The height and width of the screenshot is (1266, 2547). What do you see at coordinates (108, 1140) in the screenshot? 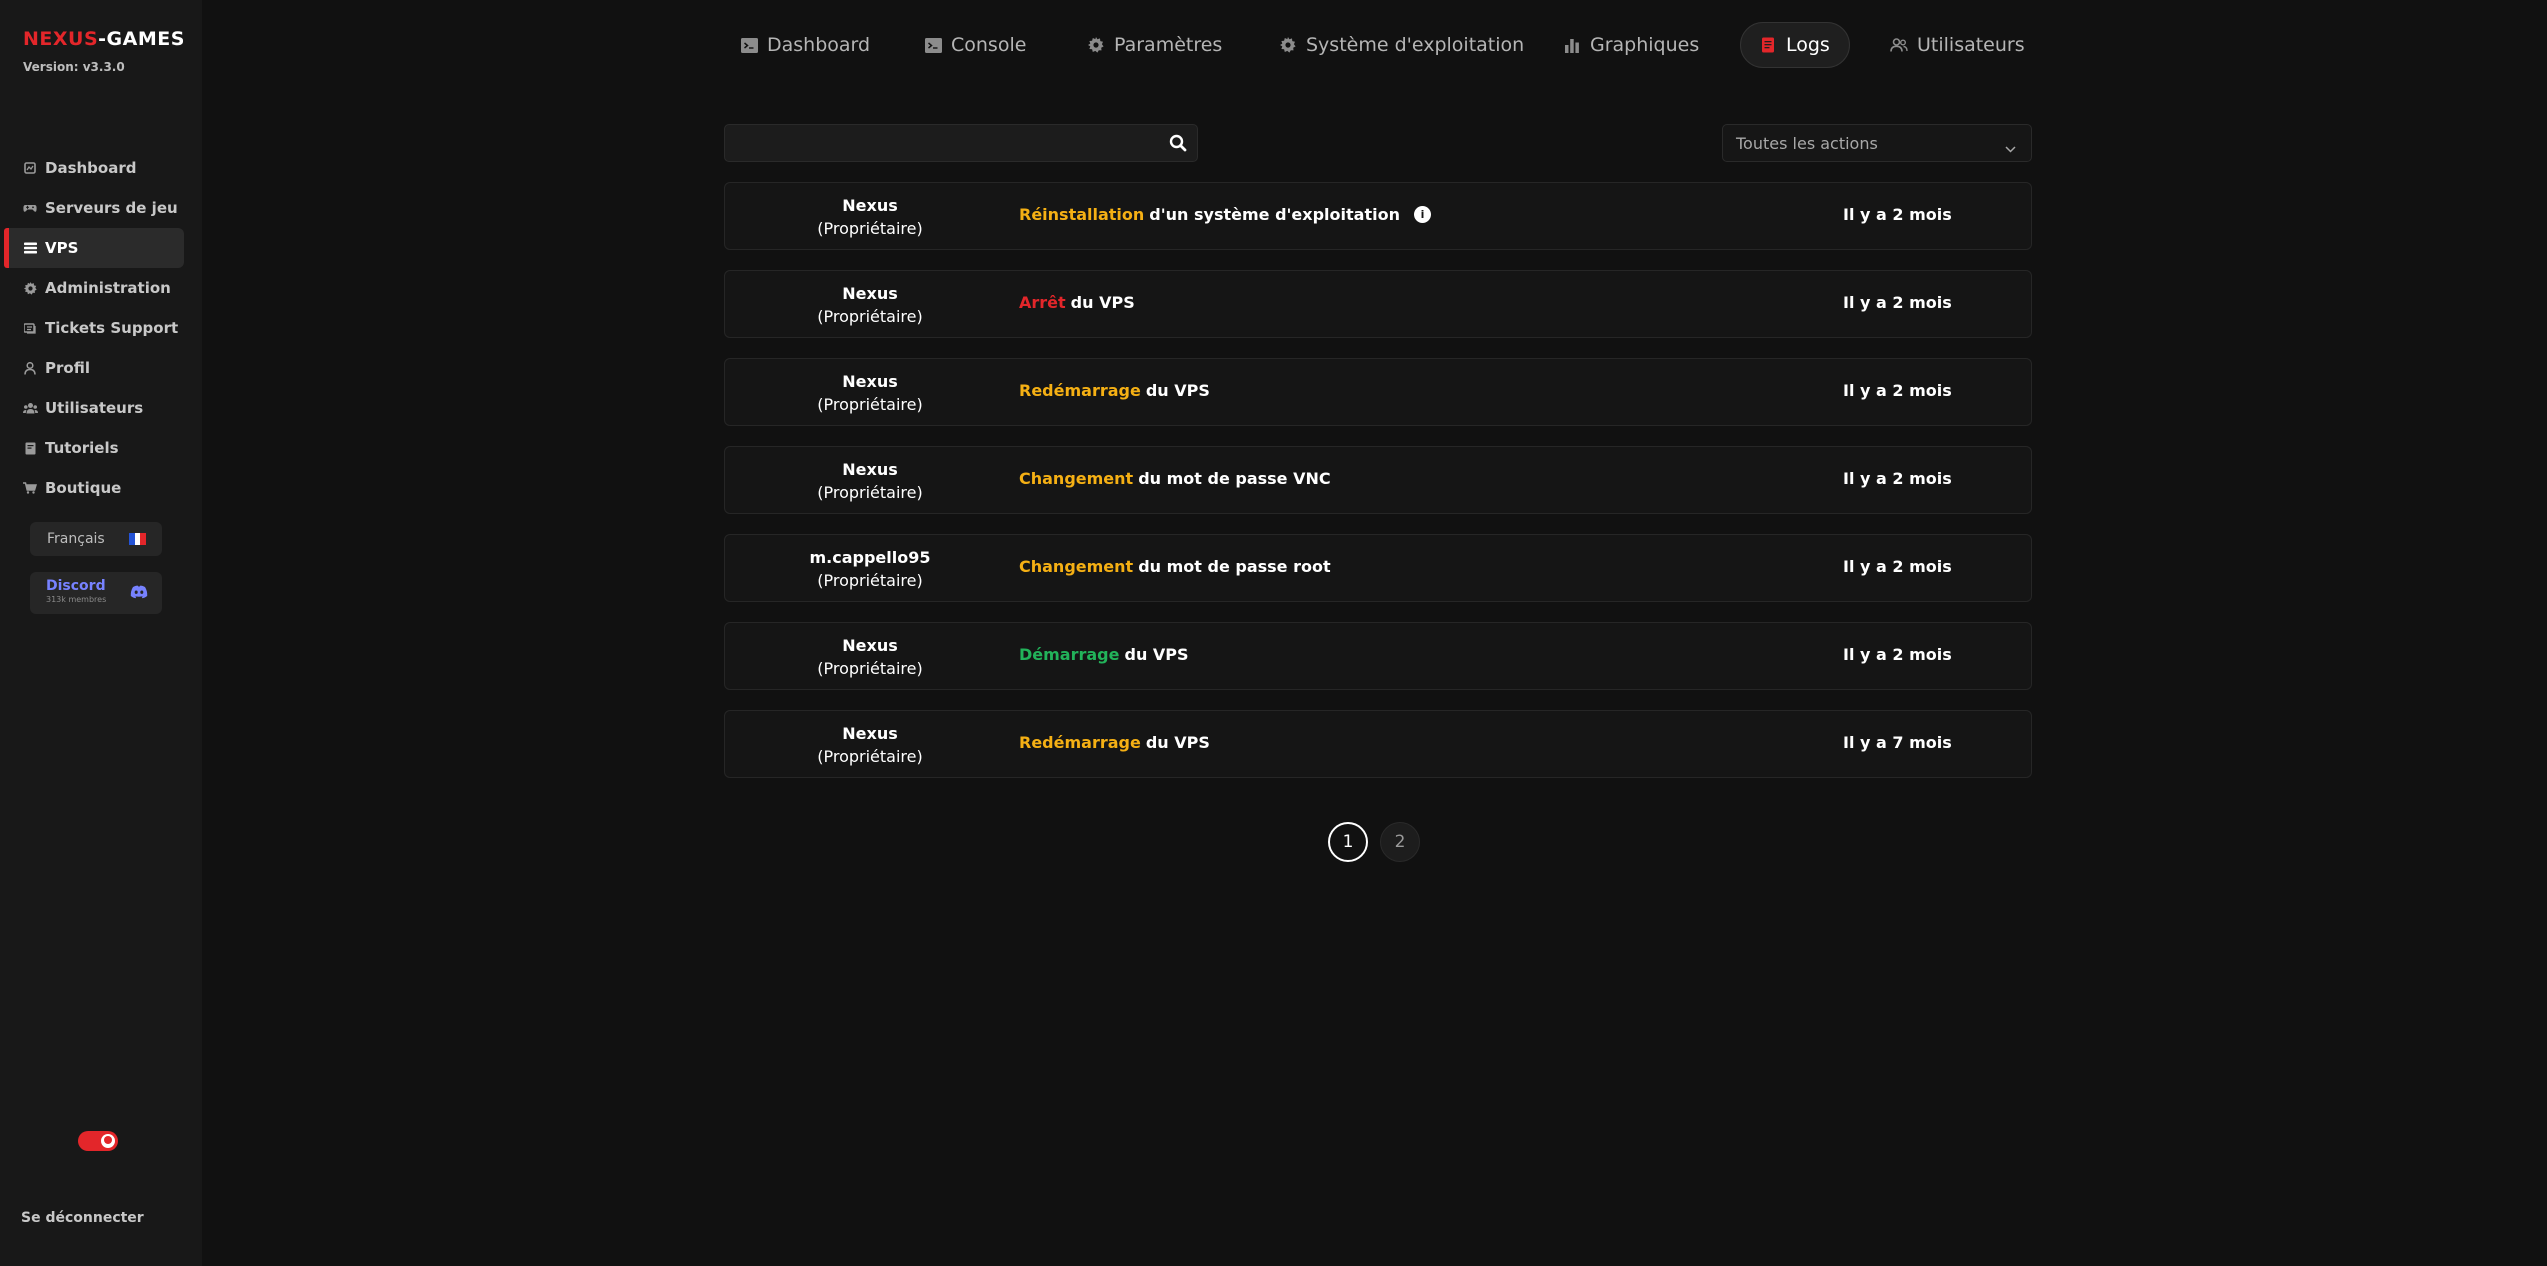
I see `moon-icon` at bounding box center [108, 1140].